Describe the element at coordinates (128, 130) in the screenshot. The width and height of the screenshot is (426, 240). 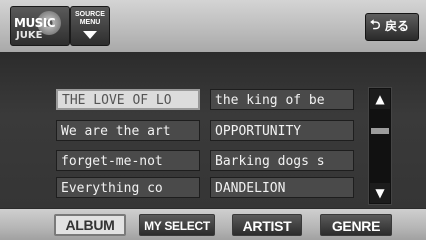
I see `list-item: We are the art` at that location.